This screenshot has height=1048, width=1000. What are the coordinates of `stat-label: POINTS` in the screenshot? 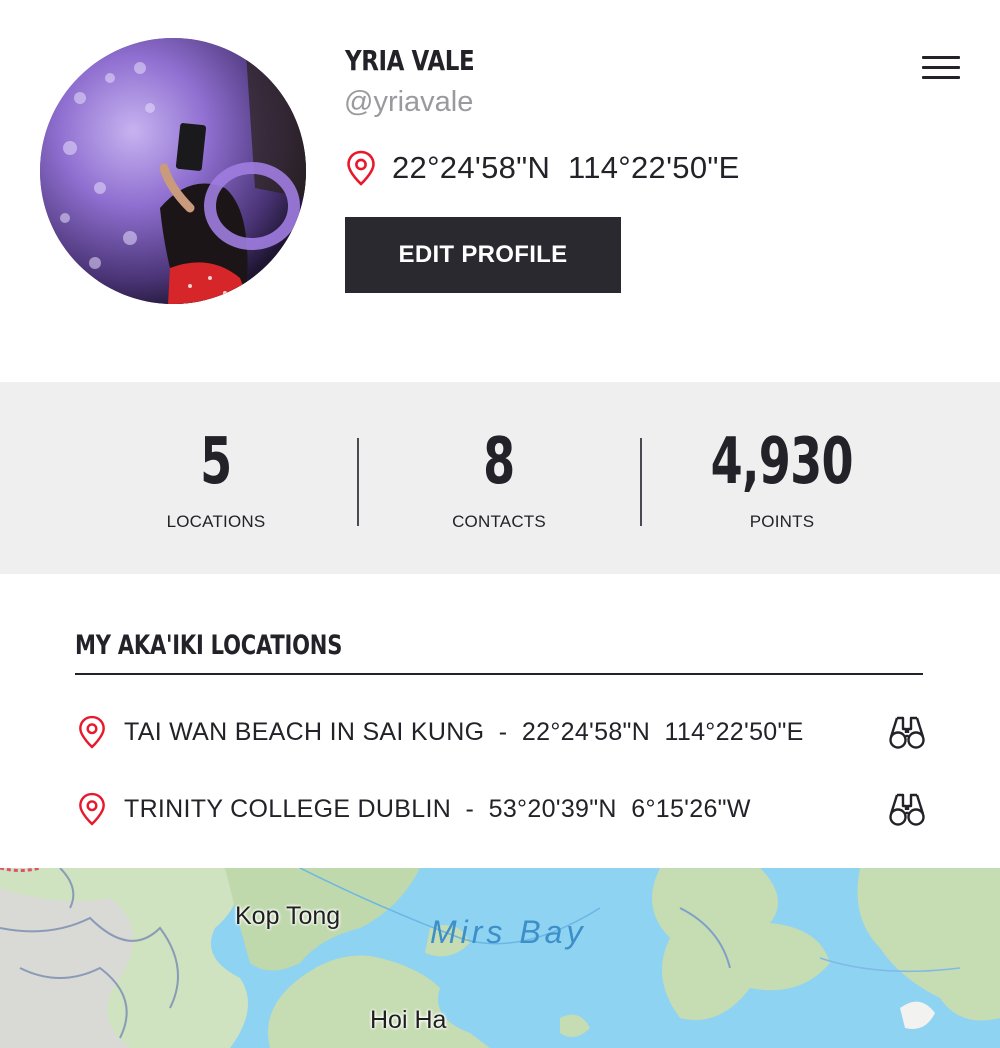 It's located at (782, 521).